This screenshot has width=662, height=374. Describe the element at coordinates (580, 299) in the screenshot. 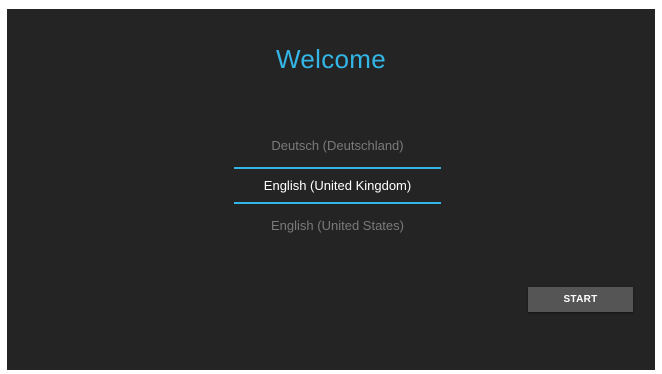

I see `start-button: START` at that location.